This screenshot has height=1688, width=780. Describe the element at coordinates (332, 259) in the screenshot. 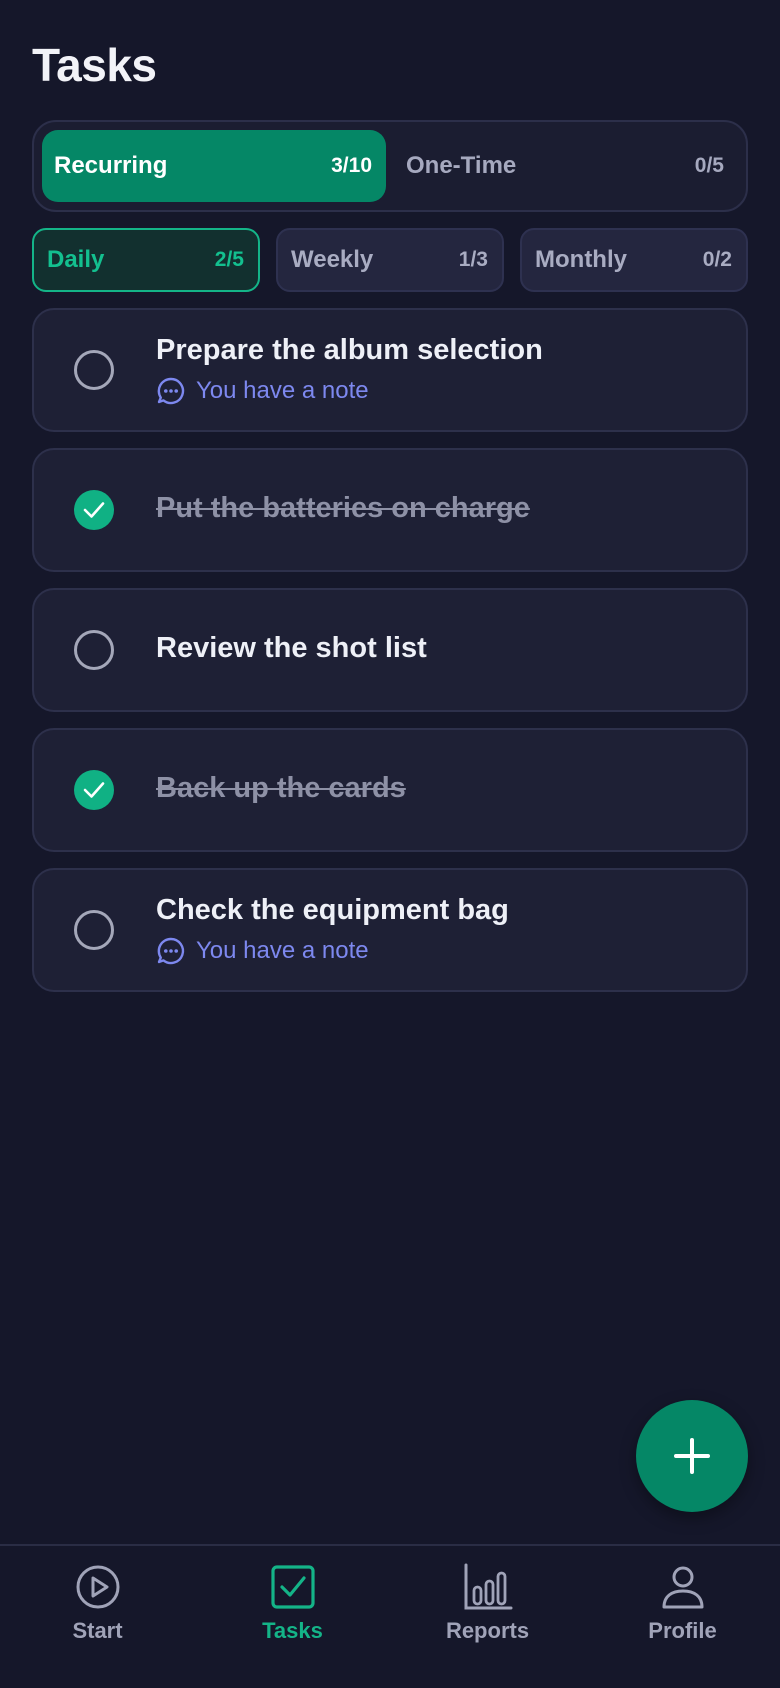

I see `filter-label: Weekly` at that location.